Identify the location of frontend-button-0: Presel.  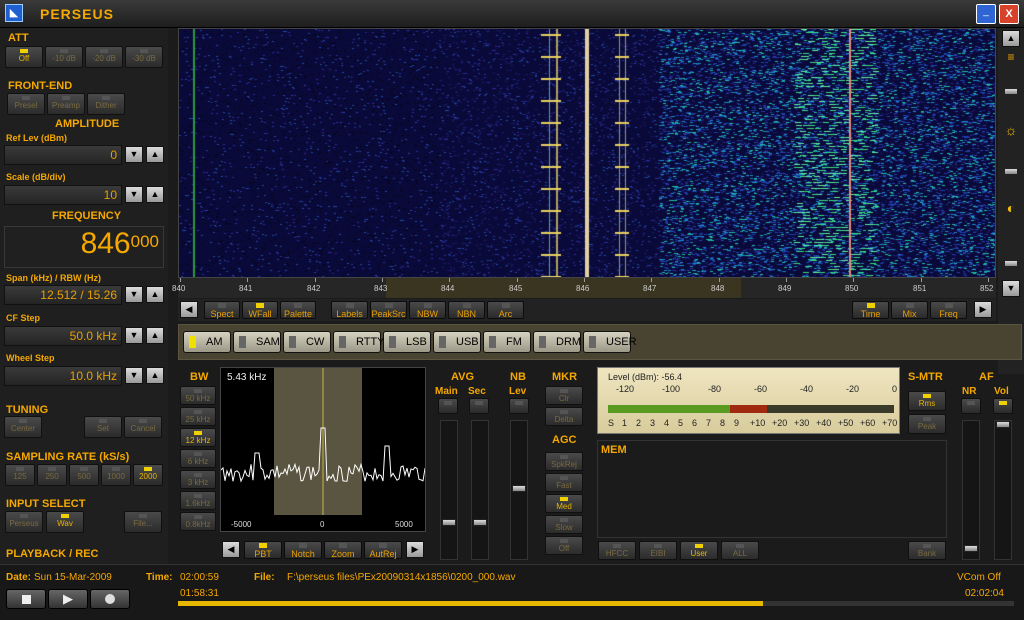
(26, 104).